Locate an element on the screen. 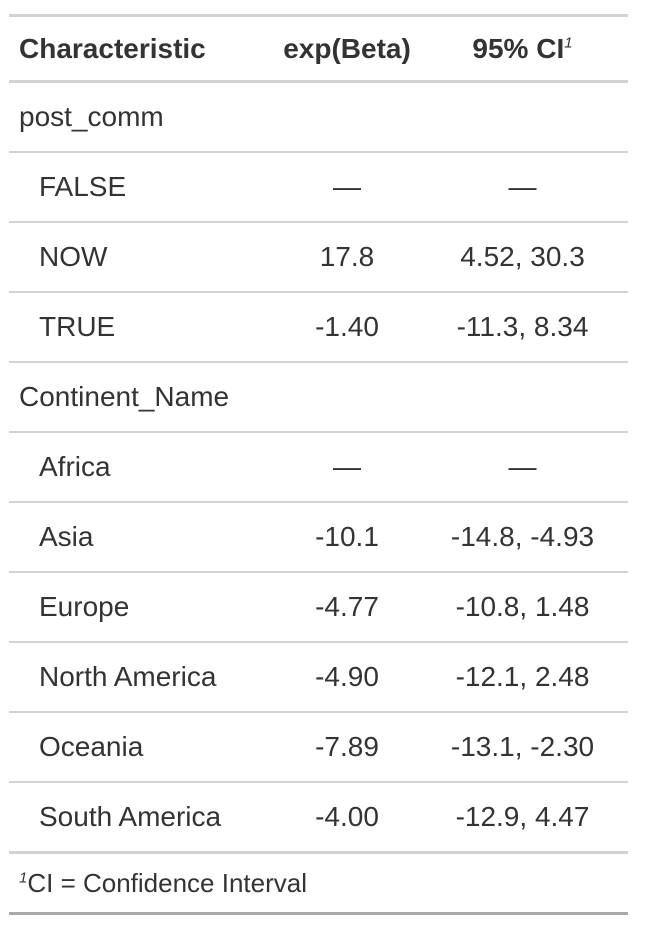  table-row: Europe -4.77 -10.8, 1.48 is located at coordinates (318, 606).